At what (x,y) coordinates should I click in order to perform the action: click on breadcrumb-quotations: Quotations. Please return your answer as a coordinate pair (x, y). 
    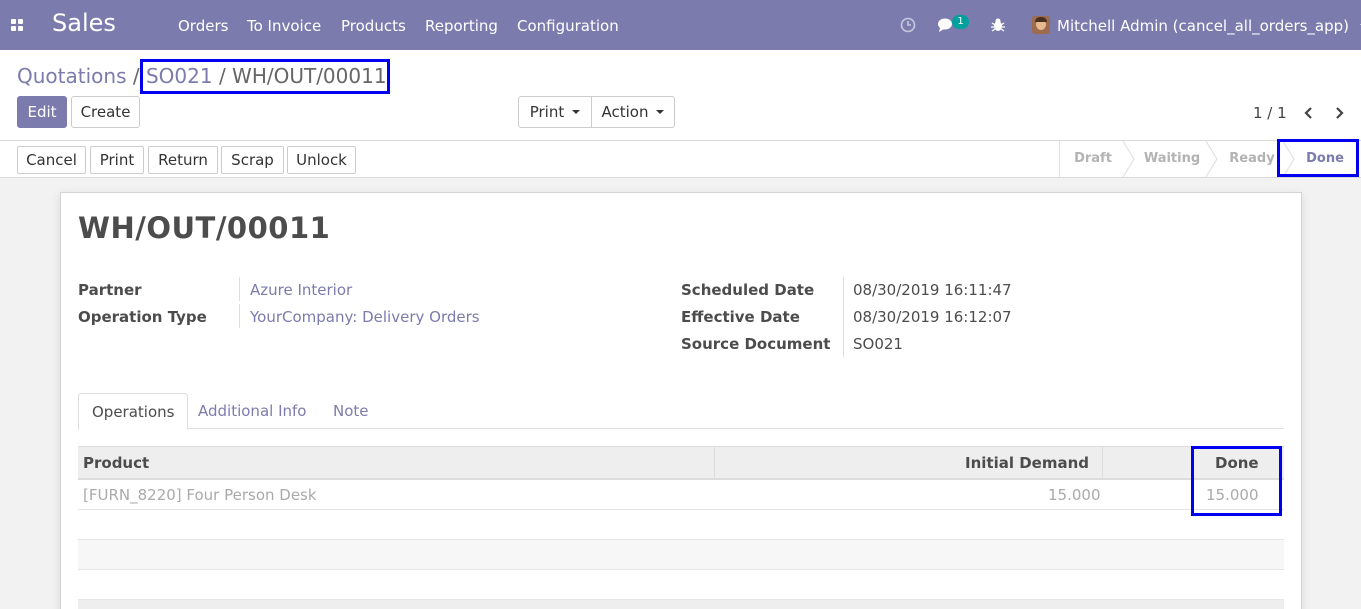
    Looking at the image, I should click on (71, 76).